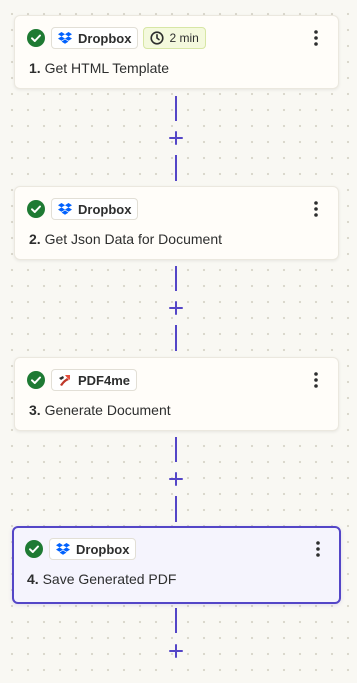 This screenshot has height=683, width=357. Describe the element at coordinates (176, 565) in the screenshot. I see `step-card-4: Dropbox 4. Save Generated PDF` at that location.